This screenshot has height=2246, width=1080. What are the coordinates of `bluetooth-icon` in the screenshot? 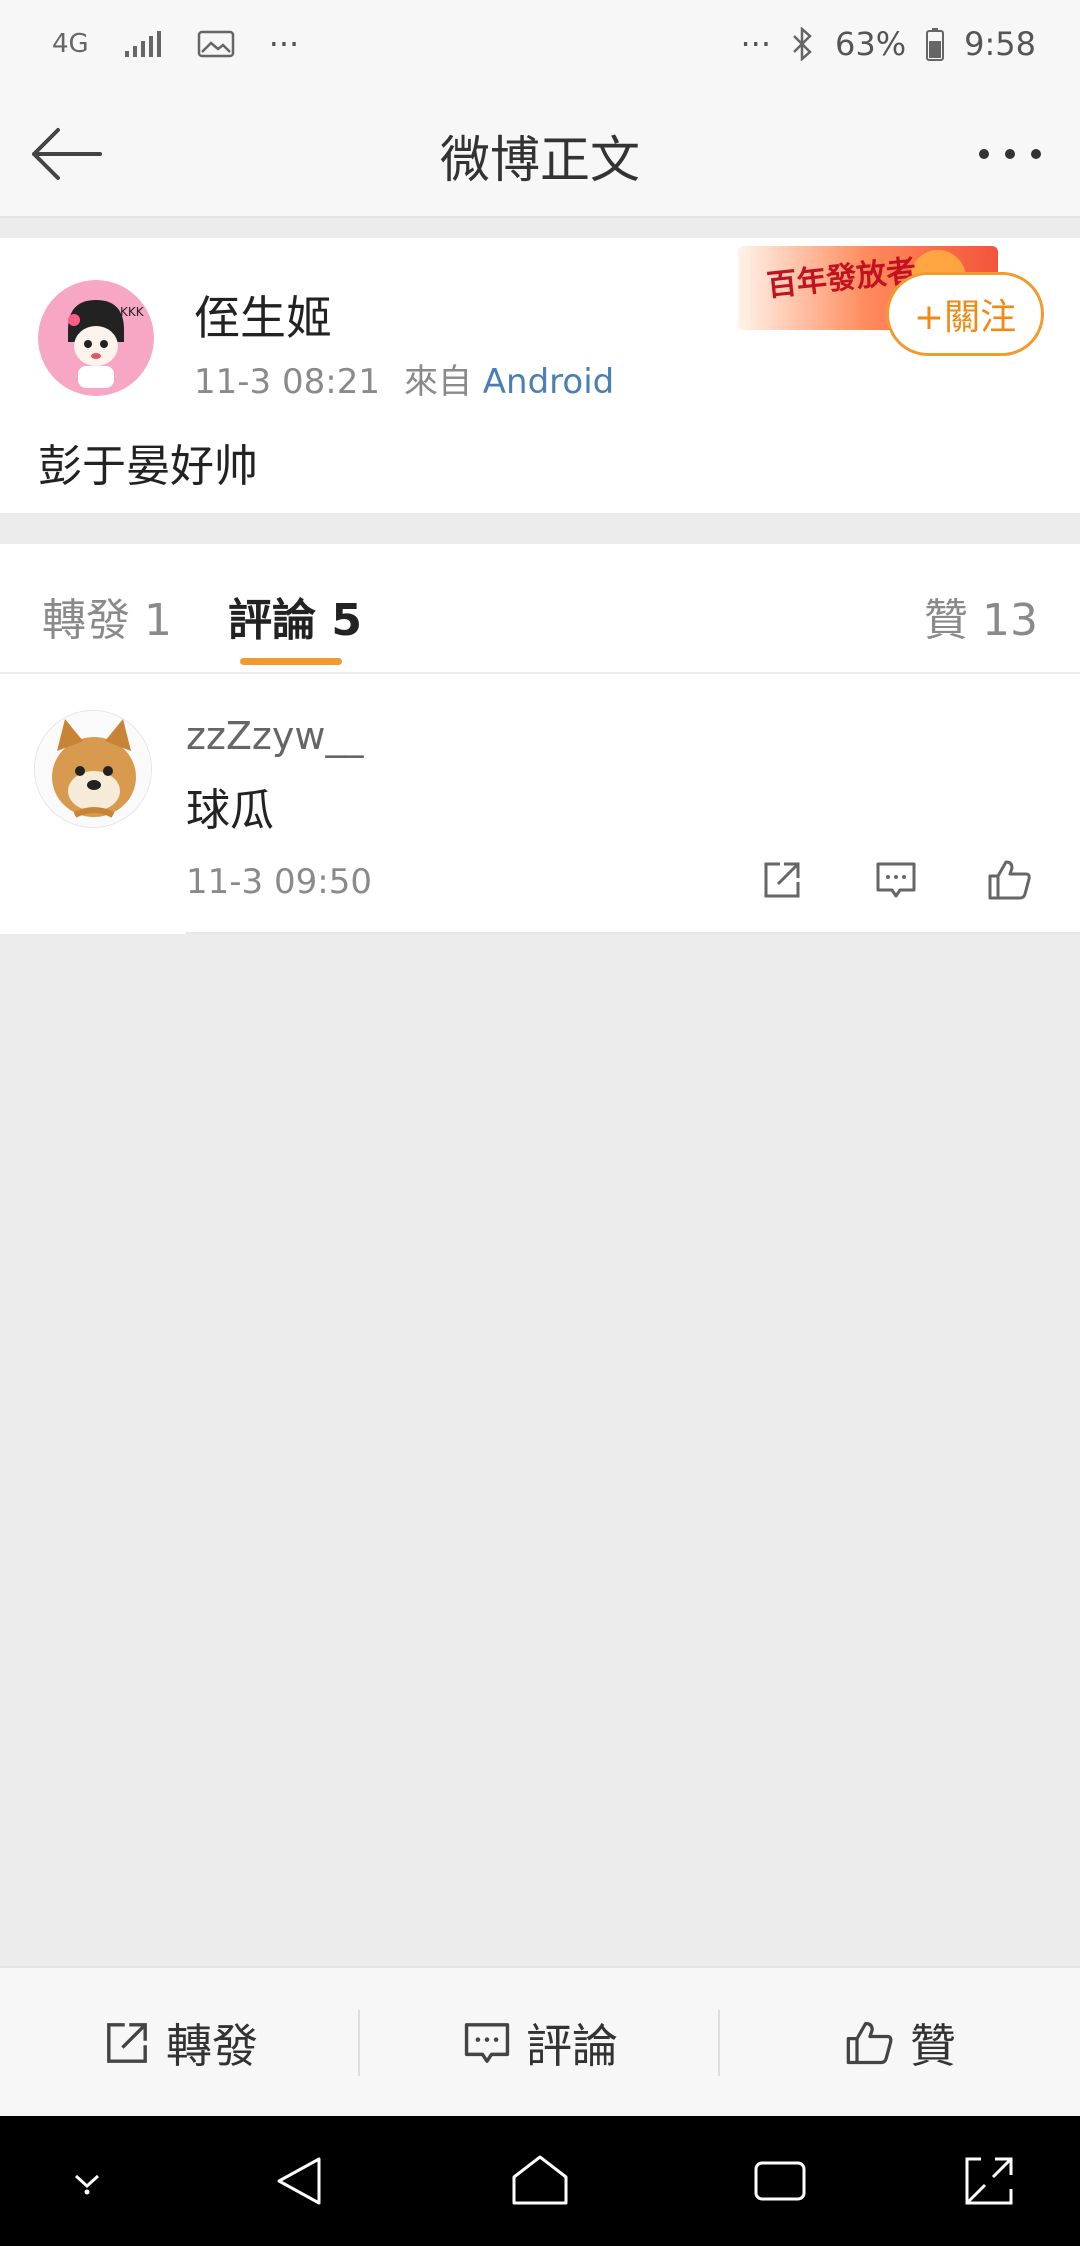 It's located at (803, 44).